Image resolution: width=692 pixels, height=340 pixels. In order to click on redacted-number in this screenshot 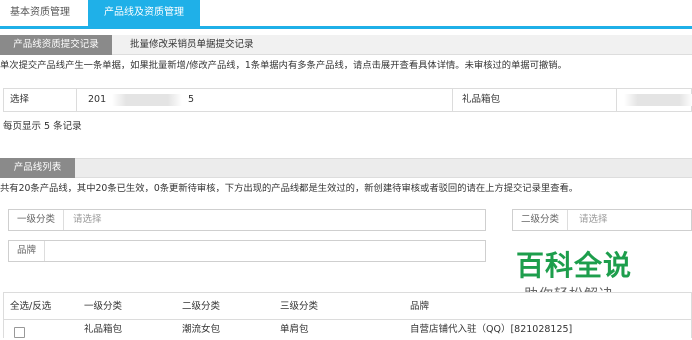, I will do `click(147, 100)`.